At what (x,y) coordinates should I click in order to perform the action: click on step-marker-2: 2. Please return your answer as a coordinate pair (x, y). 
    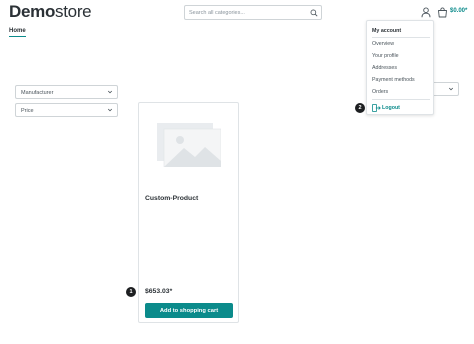
    Looking at the image, I should click on (360, 108).